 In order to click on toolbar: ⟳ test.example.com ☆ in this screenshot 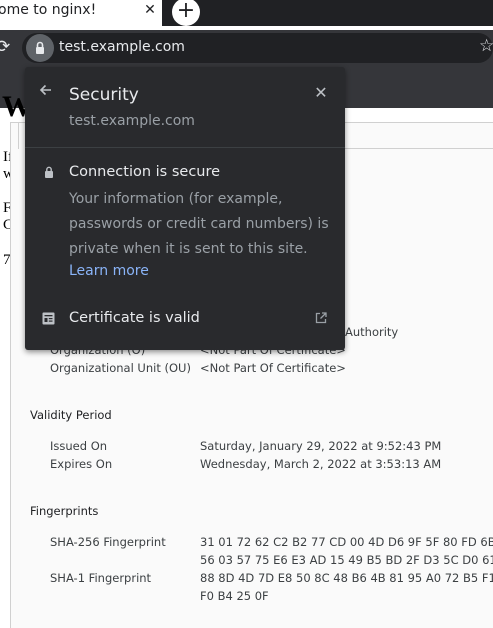, I will do `click(246, 48)`.